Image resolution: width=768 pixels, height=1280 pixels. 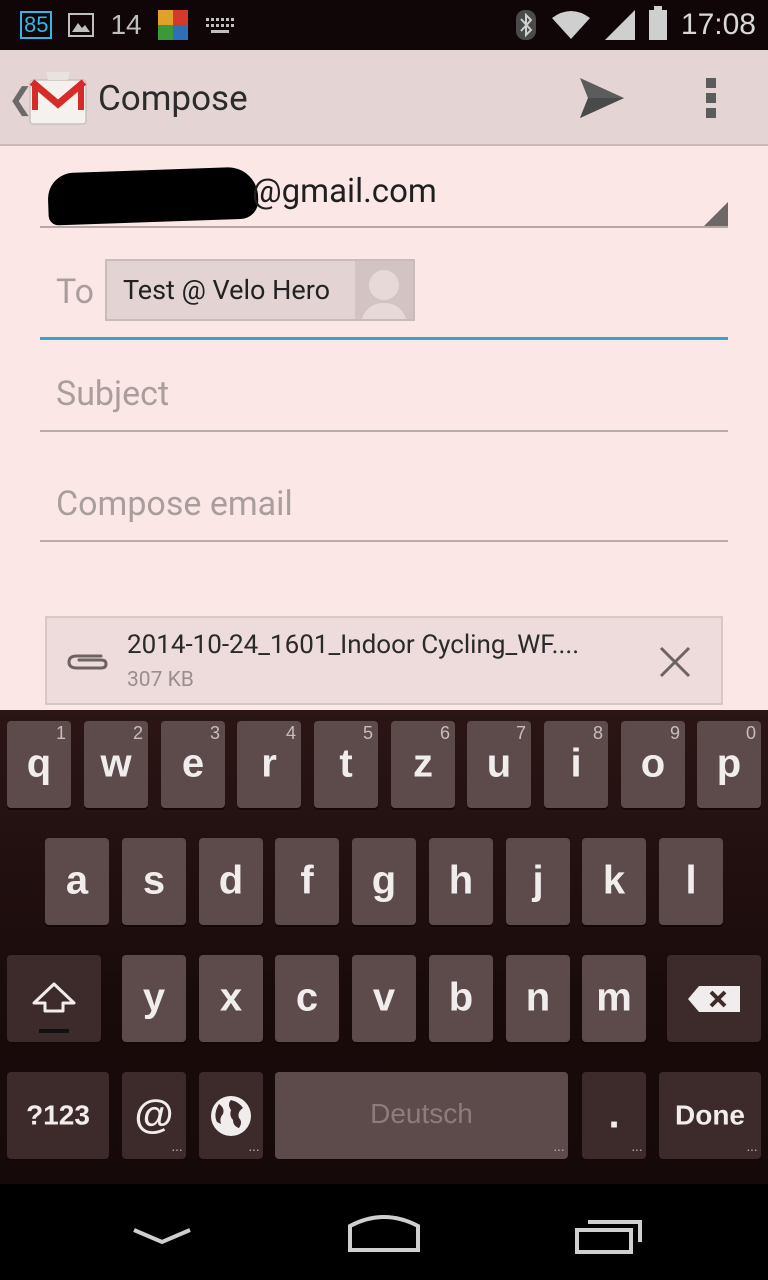 I want to click on key-r: 4r, so click(x=269, y=764).